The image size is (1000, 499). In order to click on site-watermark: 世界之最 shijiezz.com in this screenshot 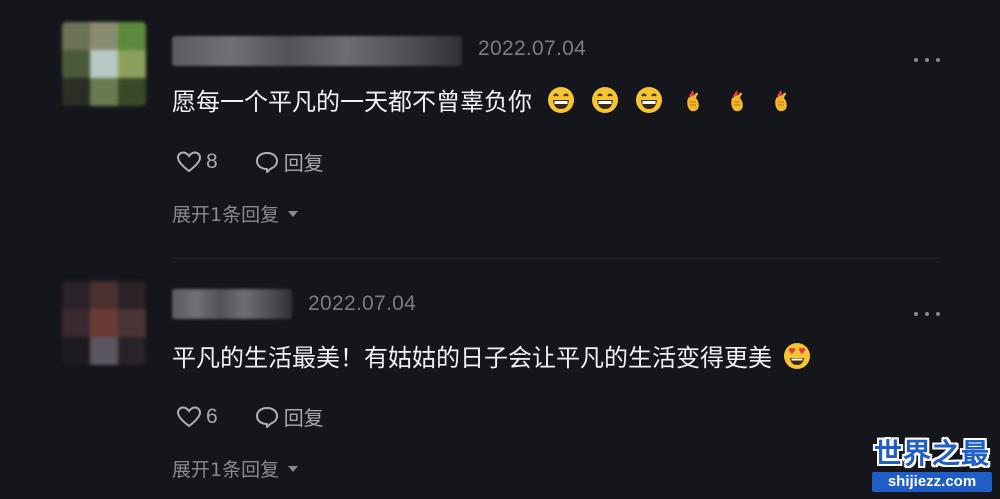, I will do `click(932, 467)`.